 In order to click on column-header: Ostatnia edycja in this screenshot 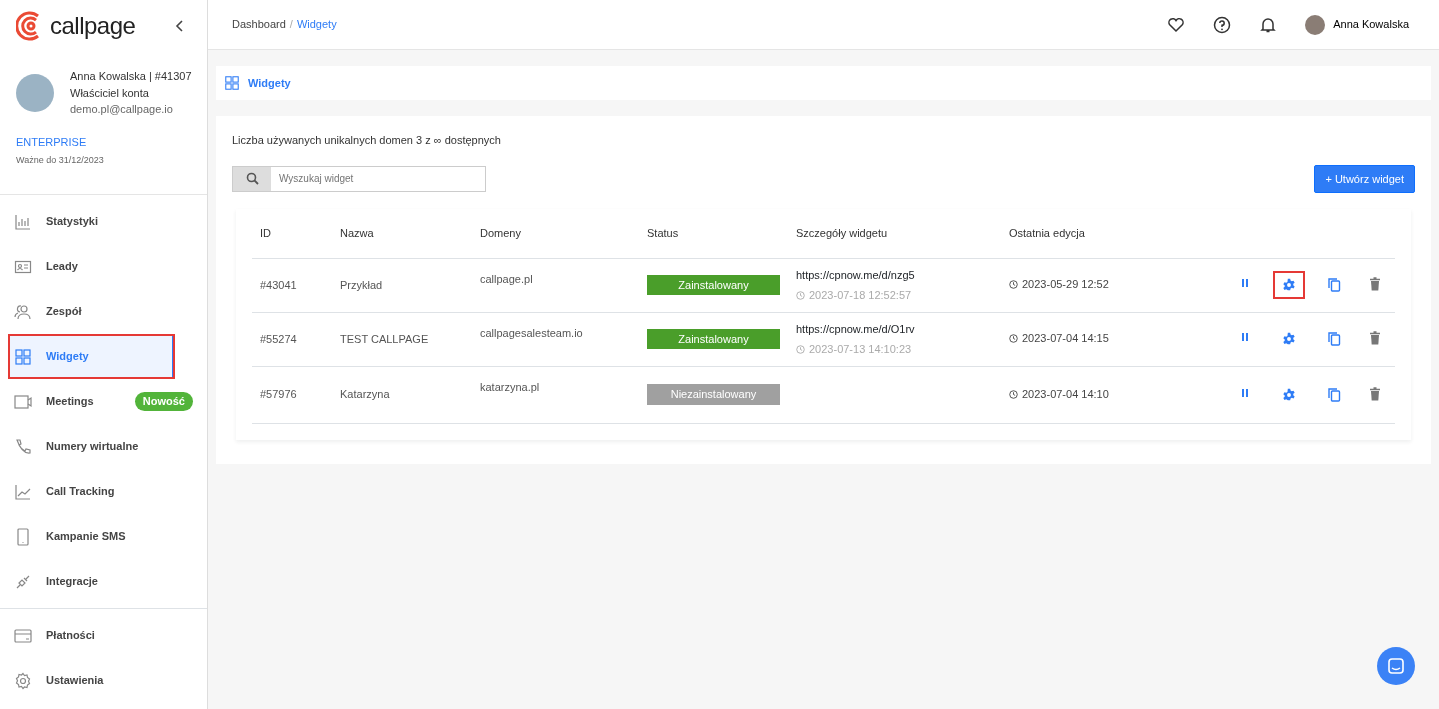, I will do `click(1081, 233)`.